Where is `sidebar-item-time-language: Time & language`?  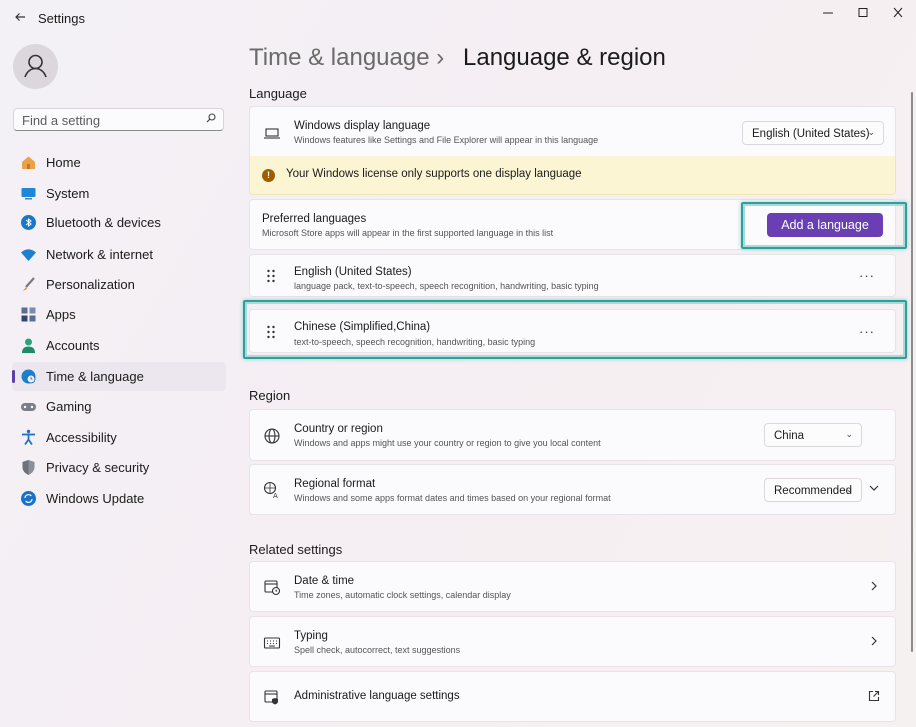
sidebar-item-time-language: Time & language is located at coordinates (119, 376).